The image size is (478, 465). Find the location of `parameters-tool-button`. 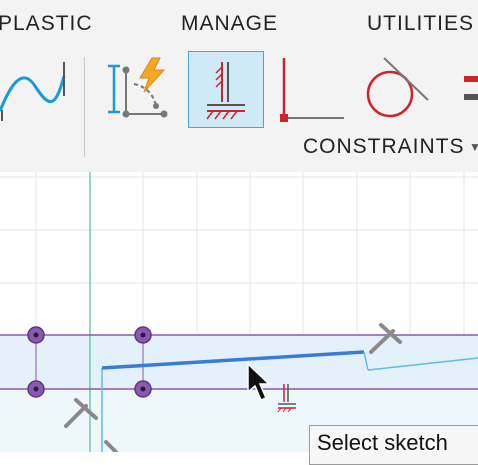

parameters-tool-button is located at coordinates (140, 89).